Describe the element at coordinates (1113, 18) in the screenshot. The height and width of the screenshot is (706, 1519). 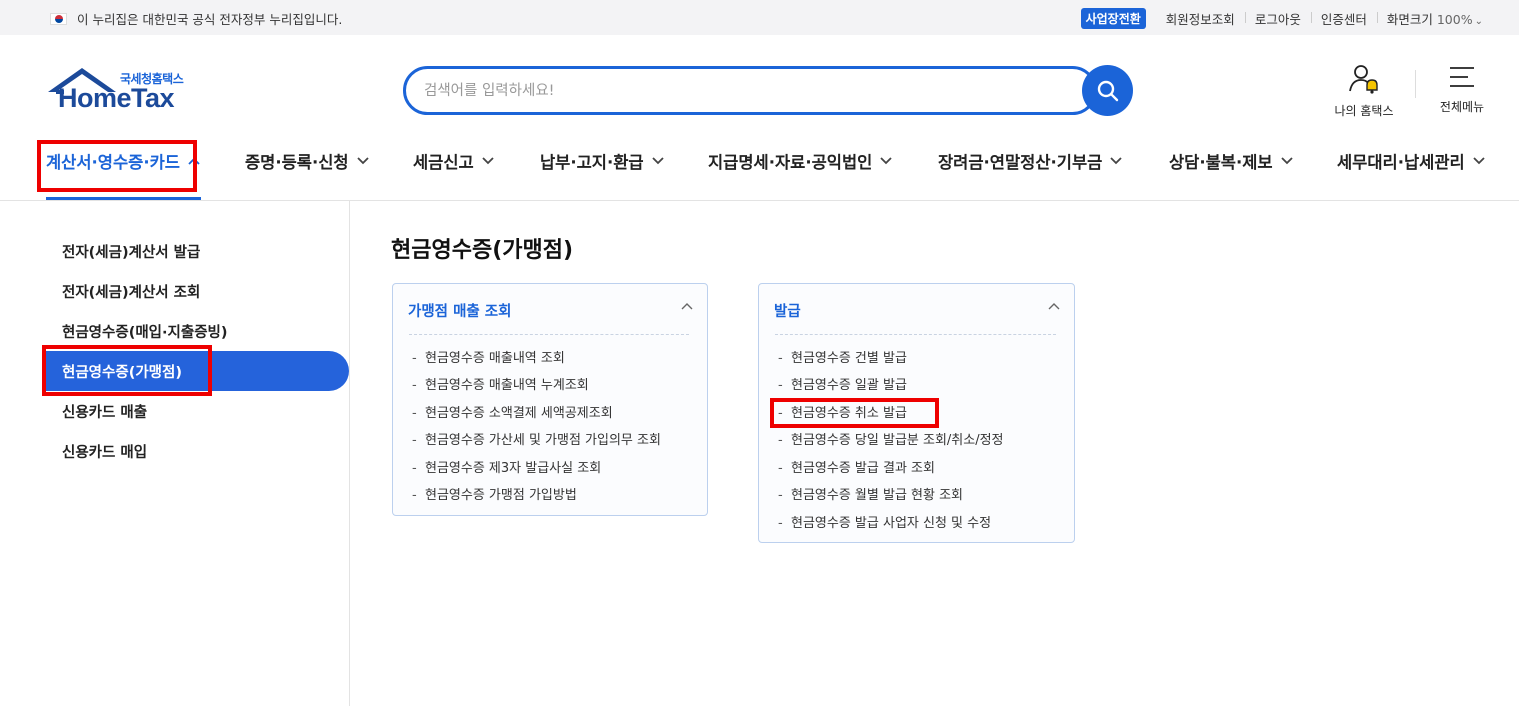
I see `biz-switch-button: 사업장전환` at that location.